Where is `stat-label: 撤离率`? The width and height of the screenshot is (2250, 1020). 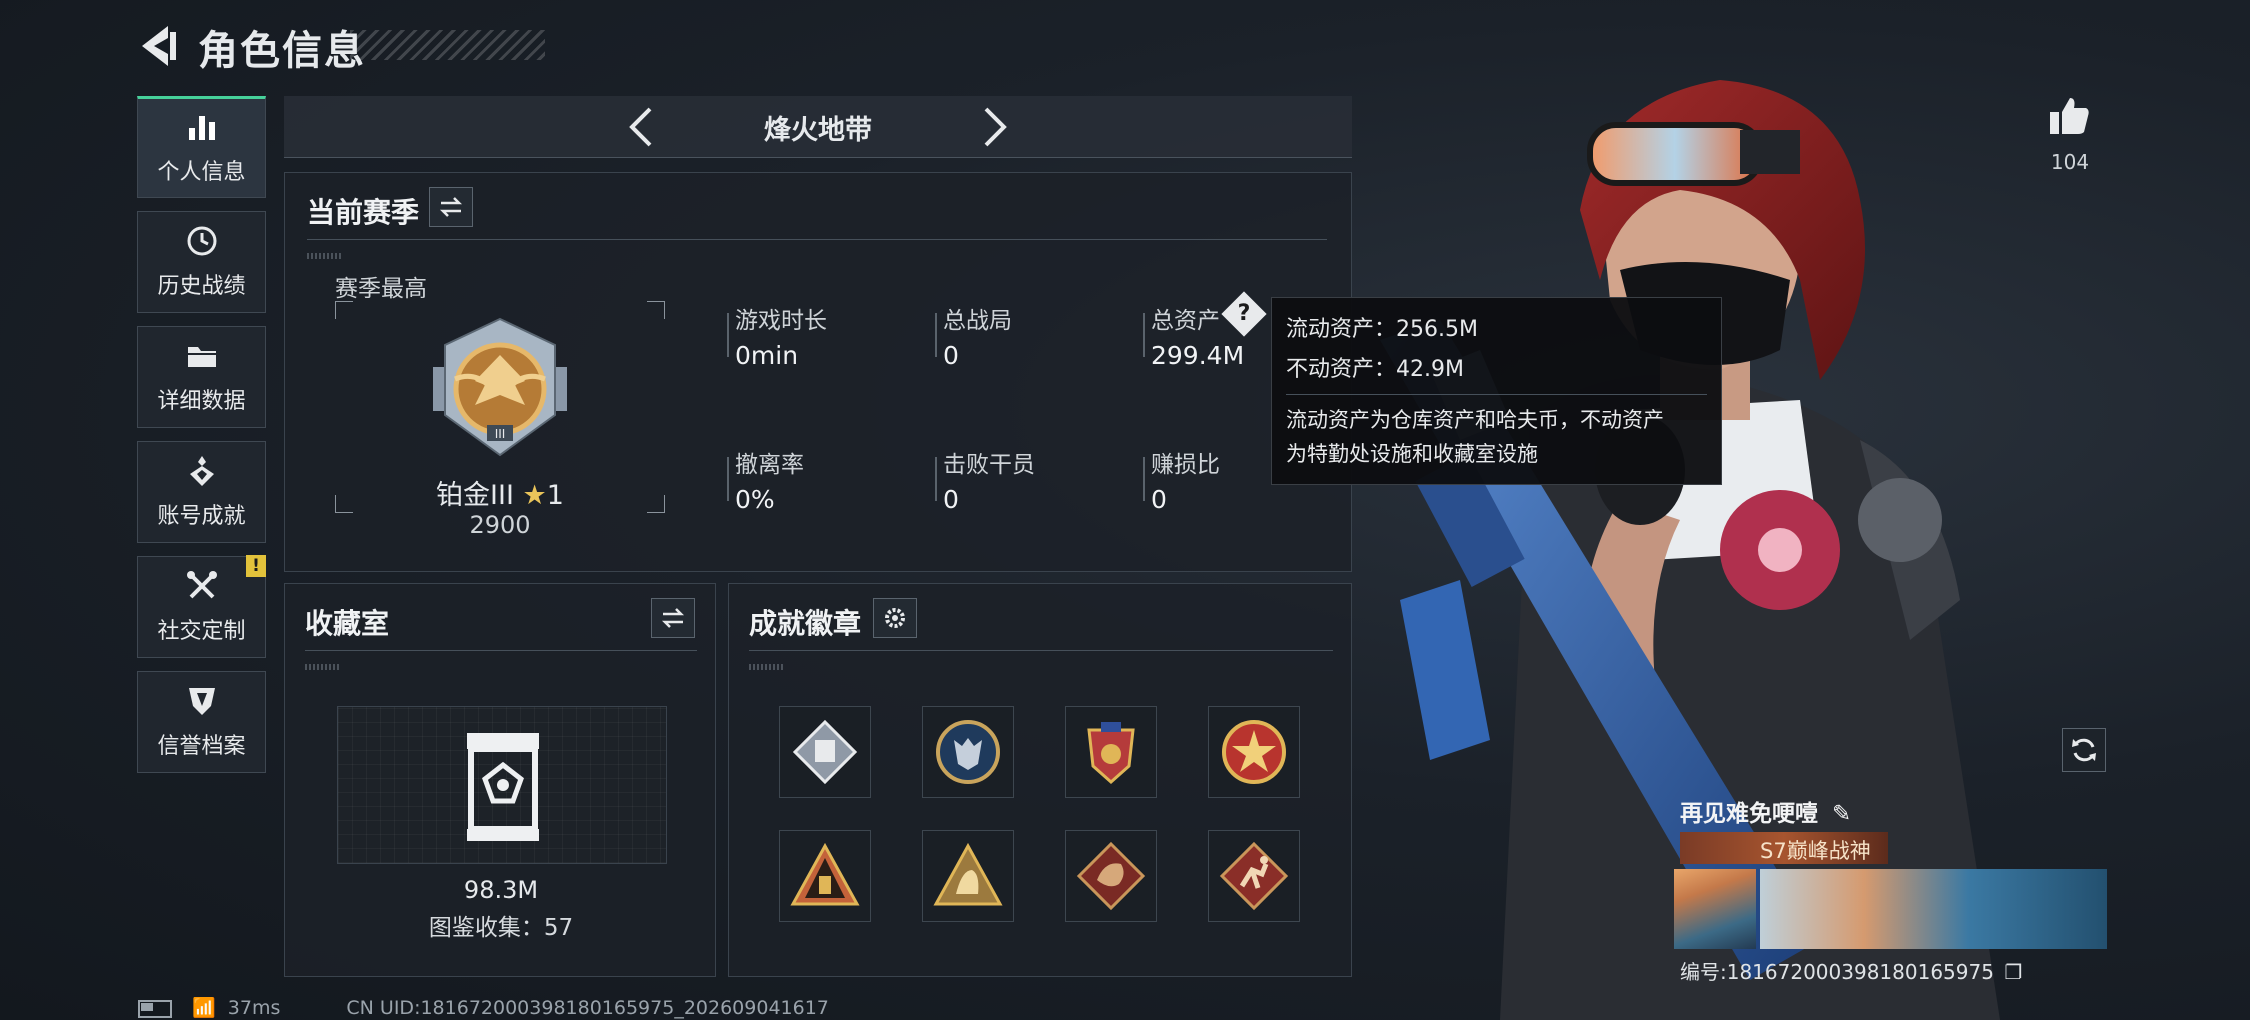
stat-label: 撤离率 is located at coordinates (769, 465).